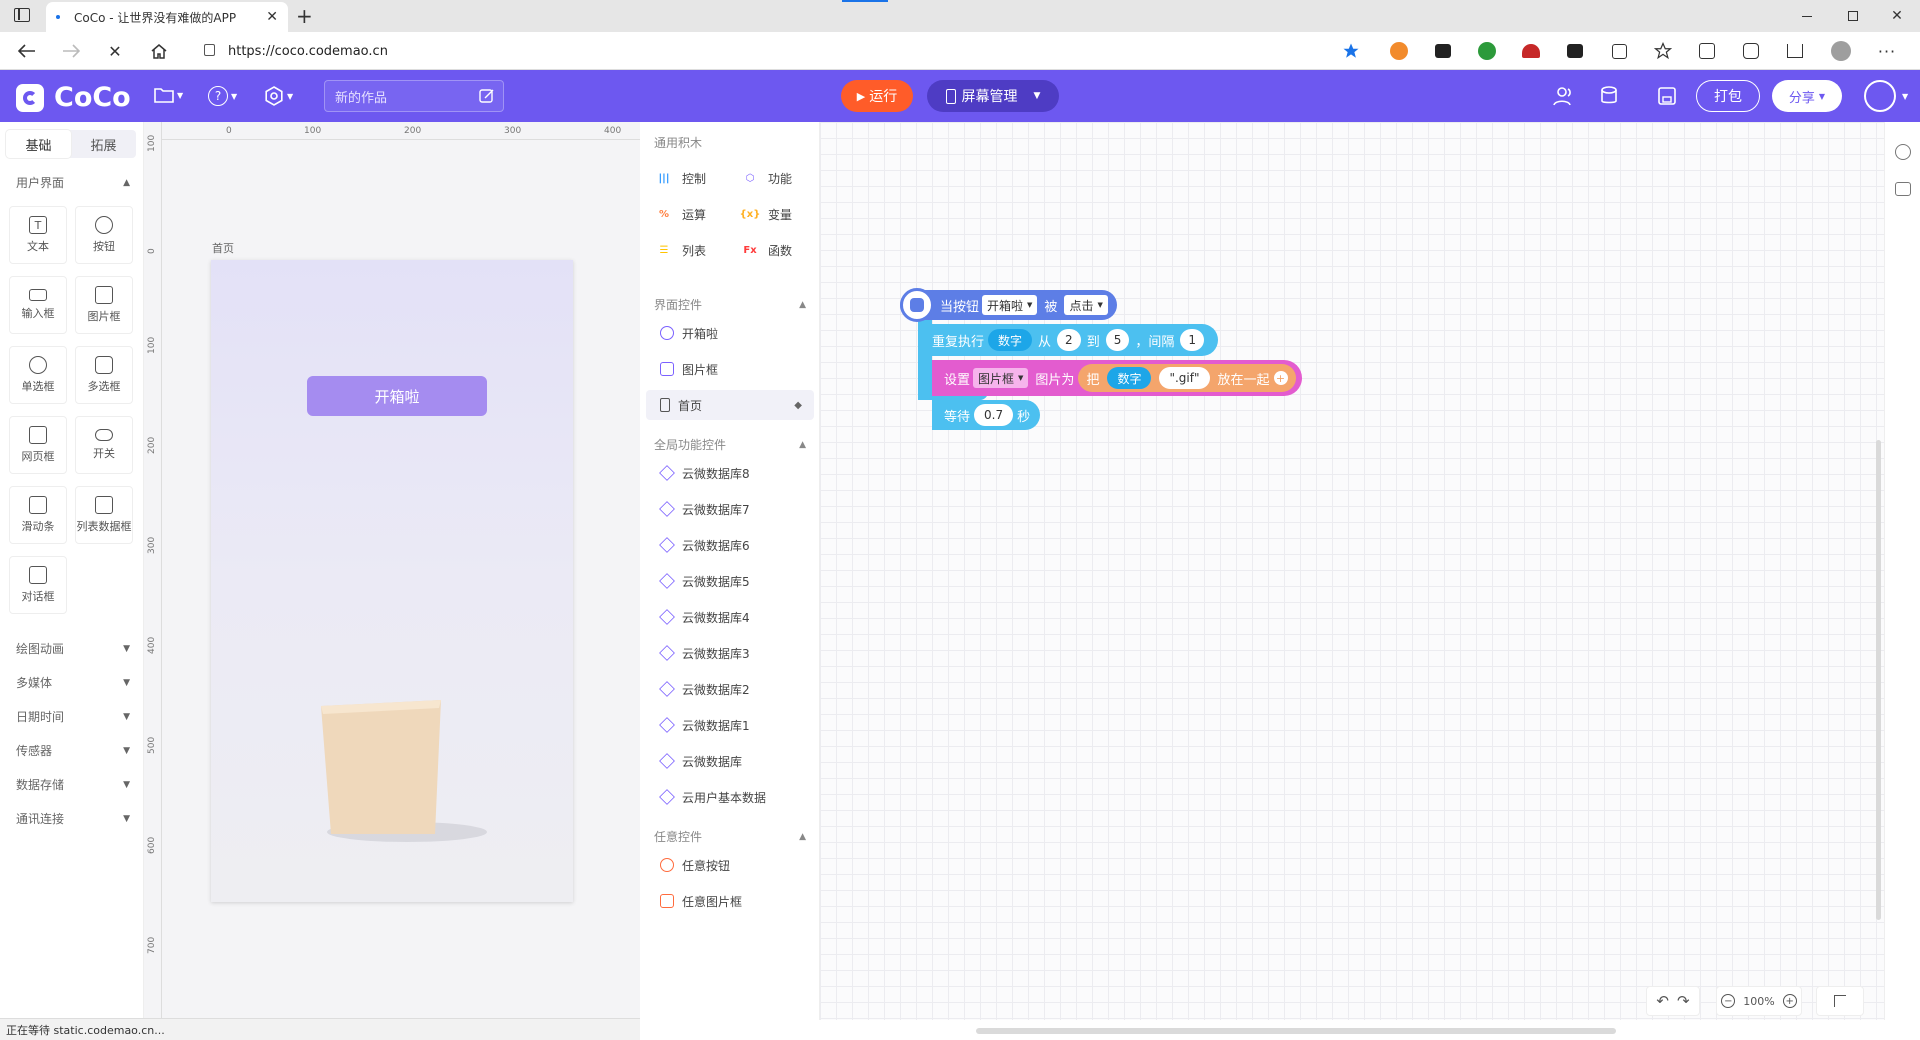 The height and width of the screenshot is (1040, 1920). What do you see at coordinates (730, 689) in the screenshot?
I see `block-item-cloud-db-2: 云微数据库2` at bounding box center [730, 689].